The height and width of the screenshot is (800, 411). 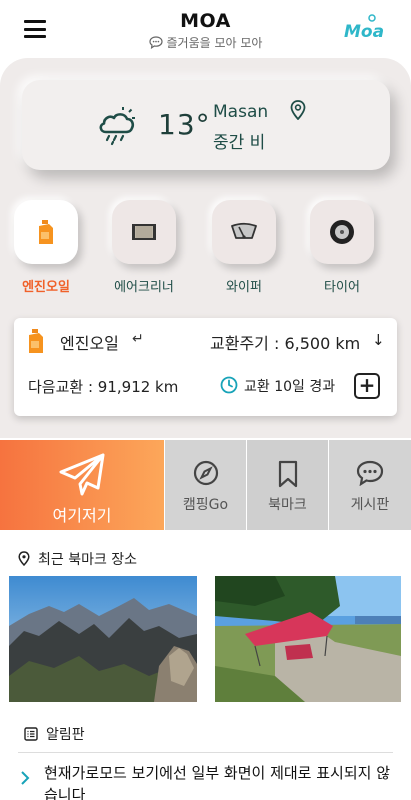 I want to click on temperature: 13°, so click(x=184, y=124).